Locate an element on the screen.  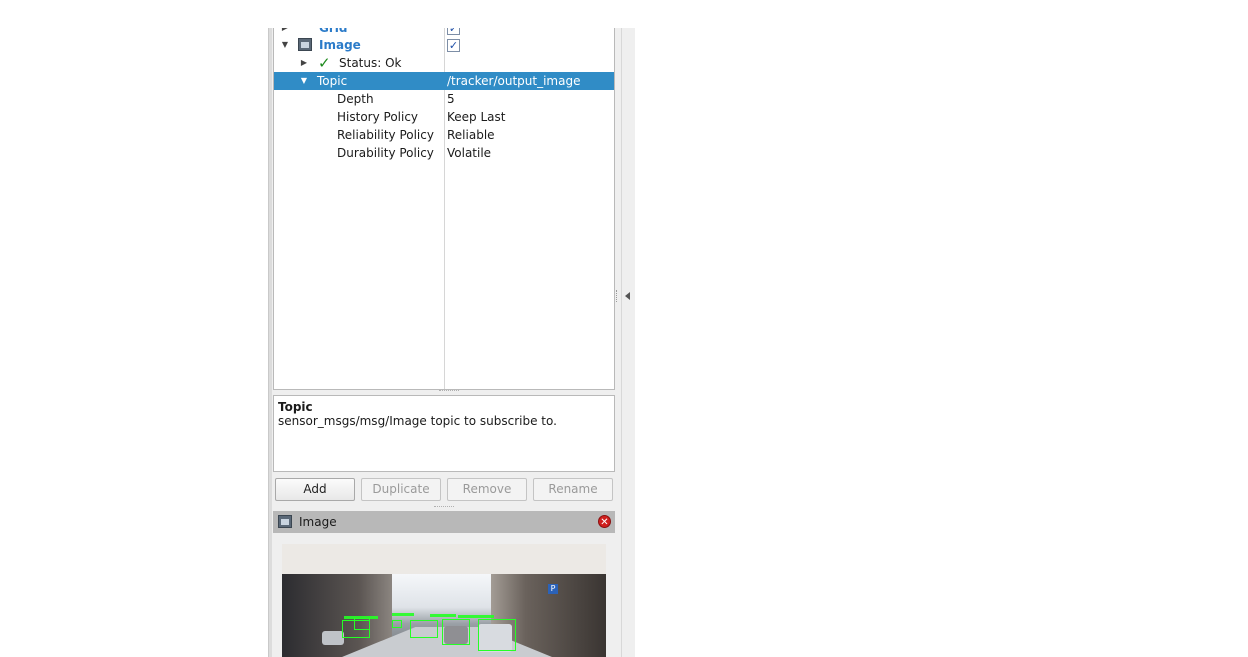
image-panel-body: P is located at coordinates (444, 595).